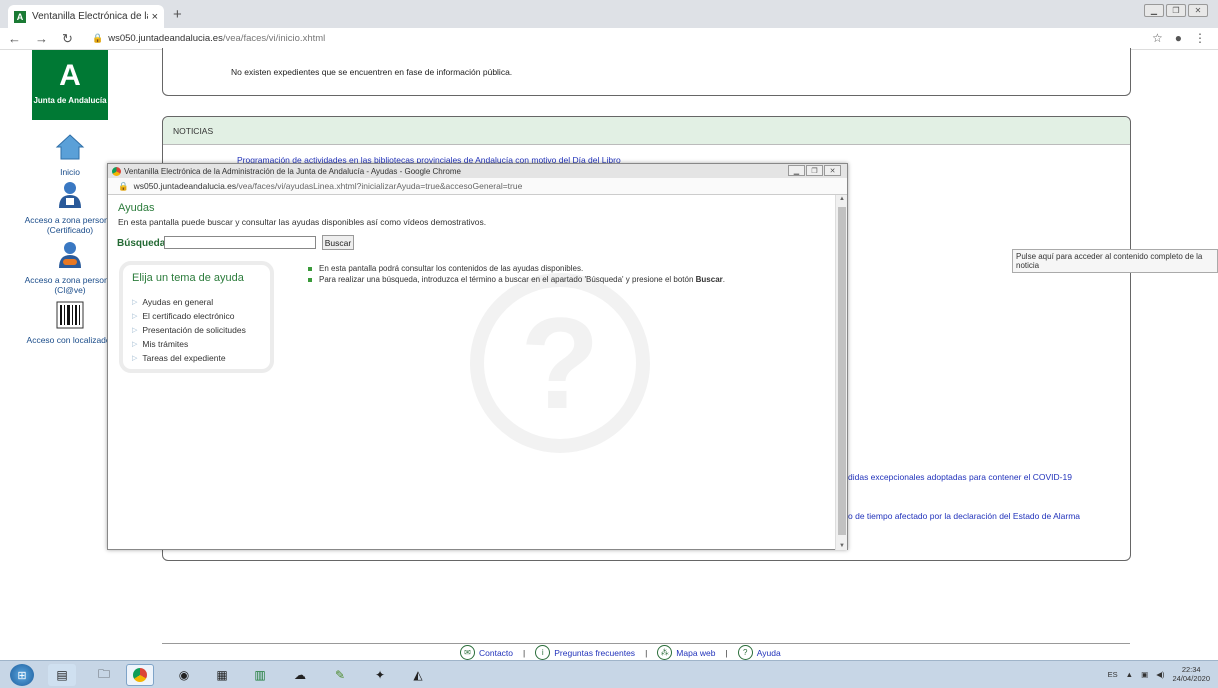 The height and width of the screenshot is (688, 1218). I want to click on list-item: ▷ Tareas del expediente, so click(189, 358).